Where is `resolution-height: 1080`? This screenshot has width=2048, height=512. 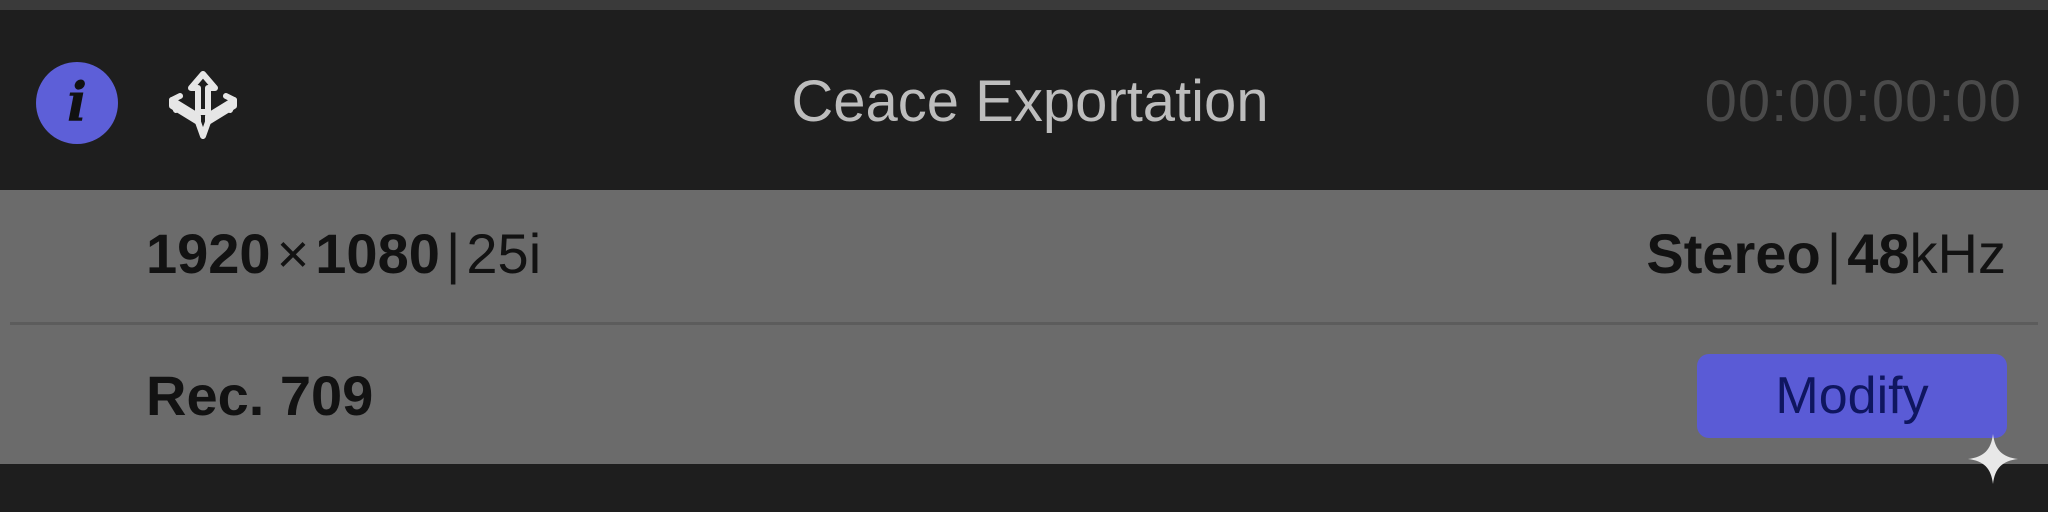 resolution-height: 1080 is located at coordinates (377, 253).